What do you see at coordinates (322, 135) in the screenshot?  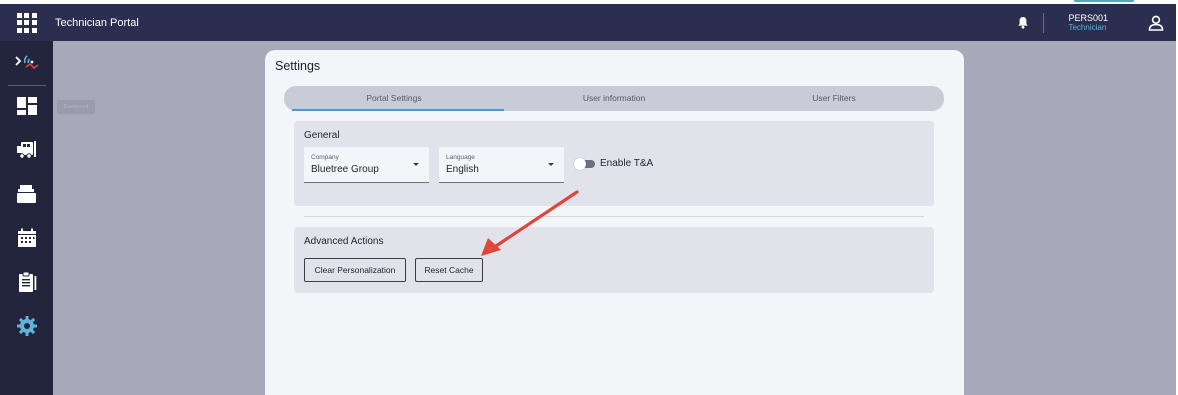 I see `general-section-title: General` at bounding box center [322, 135].